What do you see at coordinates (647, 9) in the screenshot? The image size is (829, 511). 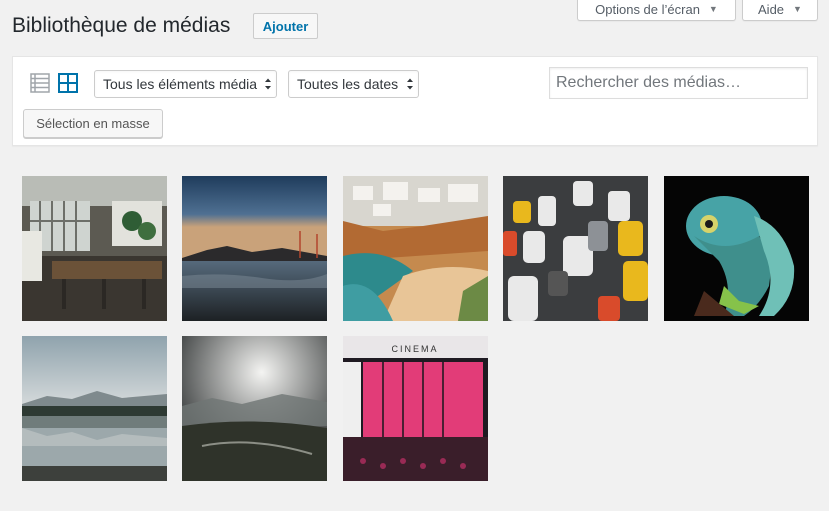 I see `screen-options-label: Options de l’écran` at bounding box center [647, 9].